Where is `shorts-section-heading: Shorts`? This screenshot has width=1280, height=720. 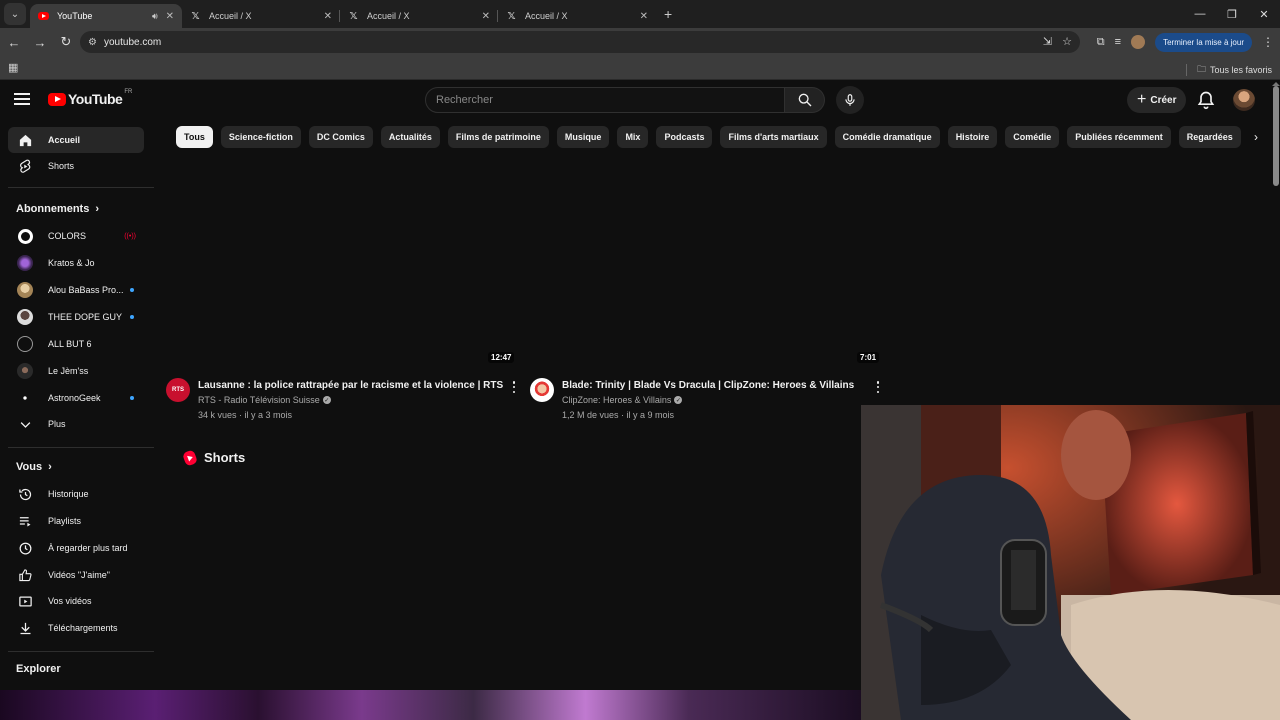 shorts-section-heading: Shorts is located at coordinates (213, 457).